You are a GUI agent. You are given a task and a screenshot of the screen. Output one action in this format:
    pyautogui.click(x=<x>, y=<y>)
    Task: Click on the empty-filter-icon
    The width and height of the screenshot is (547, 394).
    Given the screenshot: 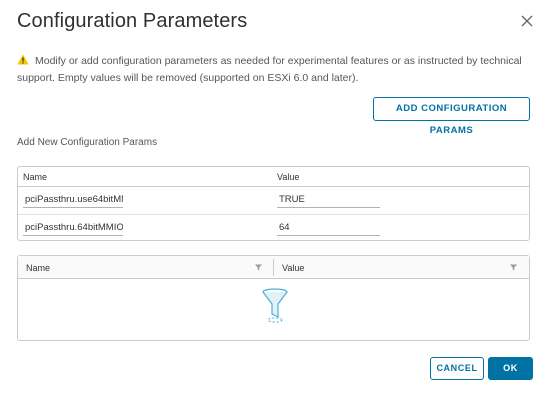 What is the action you would take?
    pyautogui.click(x=275, y=305)
    